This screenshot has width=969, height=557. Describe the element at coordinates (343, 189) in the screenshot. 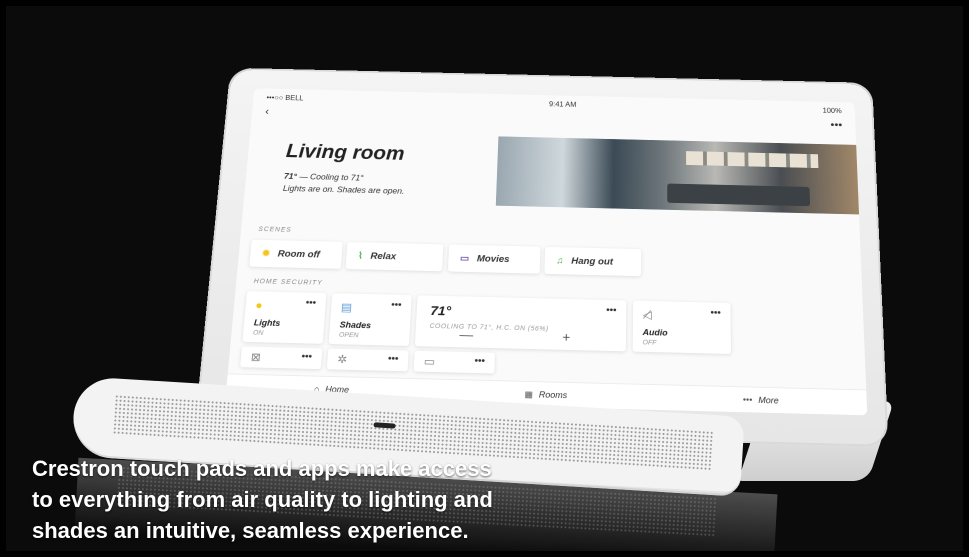

I see `room-status-line: Lights are on. Shades are open.` at that location.